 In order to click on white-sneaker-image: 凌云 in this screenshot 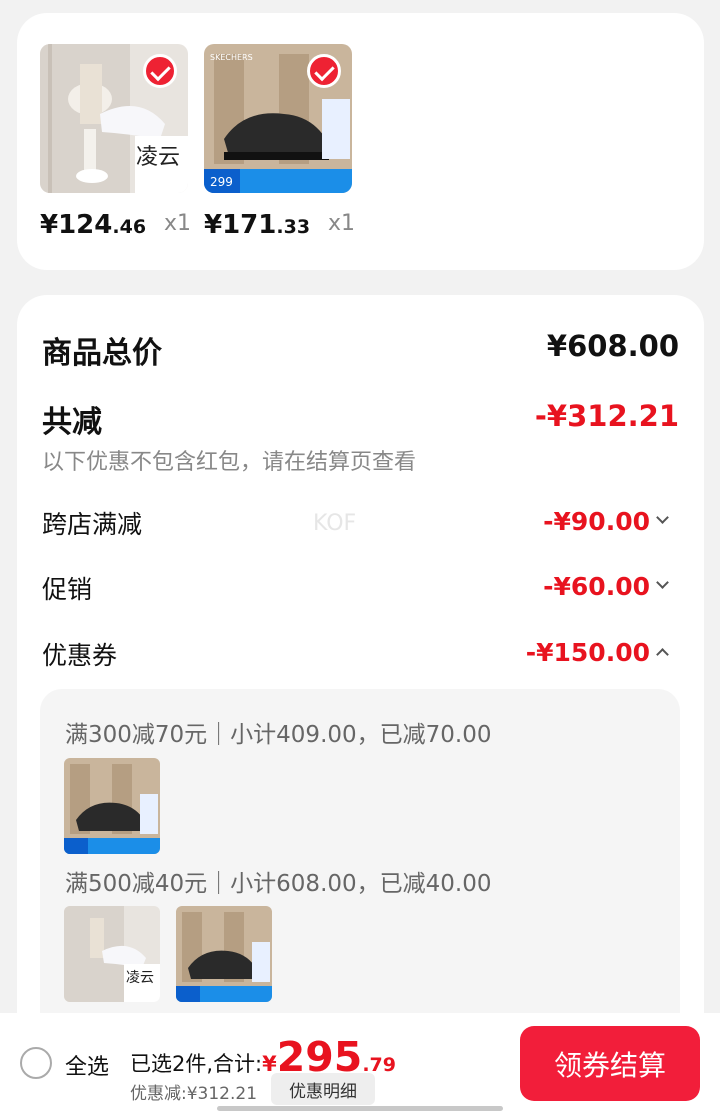, I will do `click(112, 954)`.